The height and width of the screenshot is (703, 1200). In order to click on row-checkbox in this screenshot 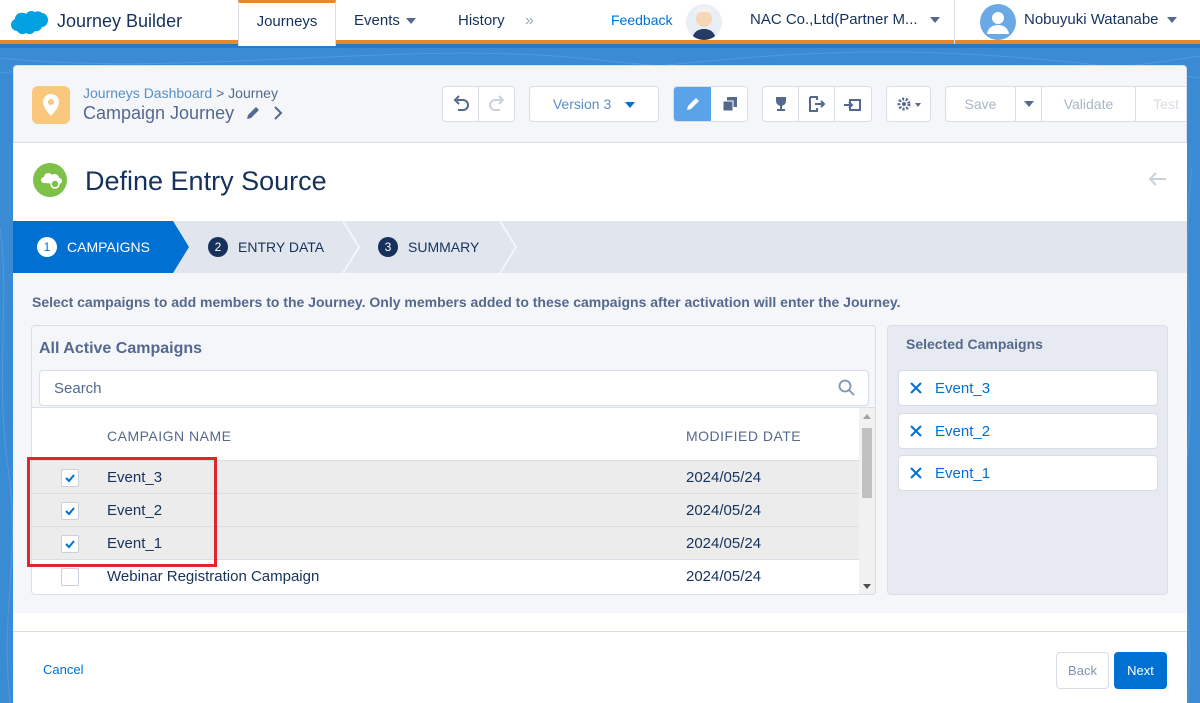, I will do `click(70, 577)`.